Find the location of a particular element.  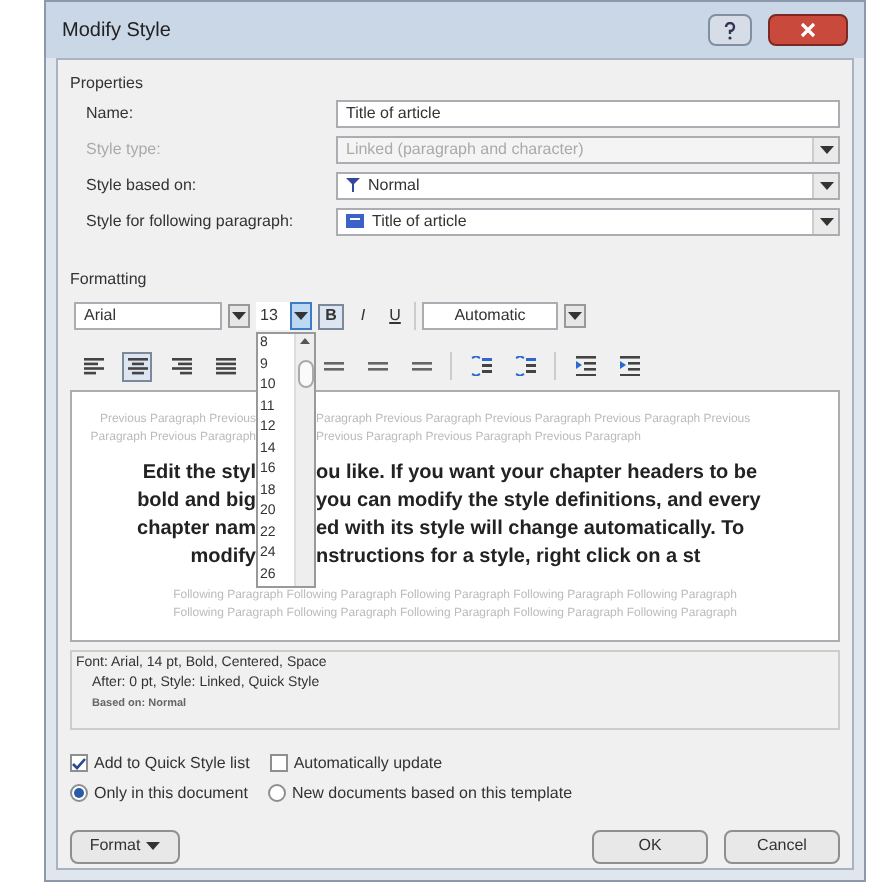

format-button: Format is located at coordinates (125, 846).